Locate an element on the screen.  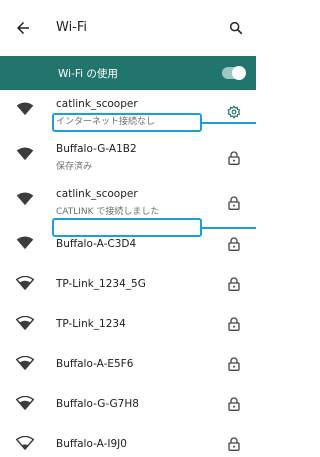
page-title: Wi-Fi is located at coordinates (72, 27).